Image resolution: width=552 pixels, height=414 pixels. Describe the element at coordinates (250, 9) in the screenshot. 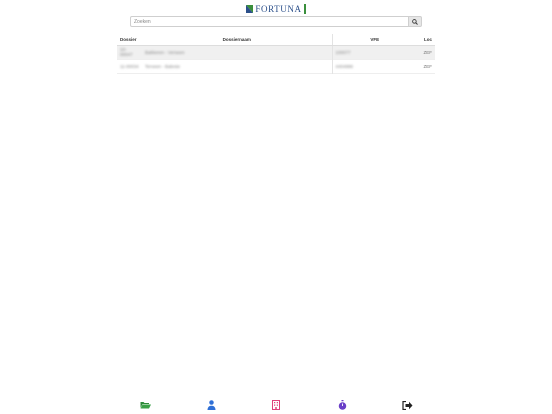

I see `fortuna-logo-mark-icon` at that location.